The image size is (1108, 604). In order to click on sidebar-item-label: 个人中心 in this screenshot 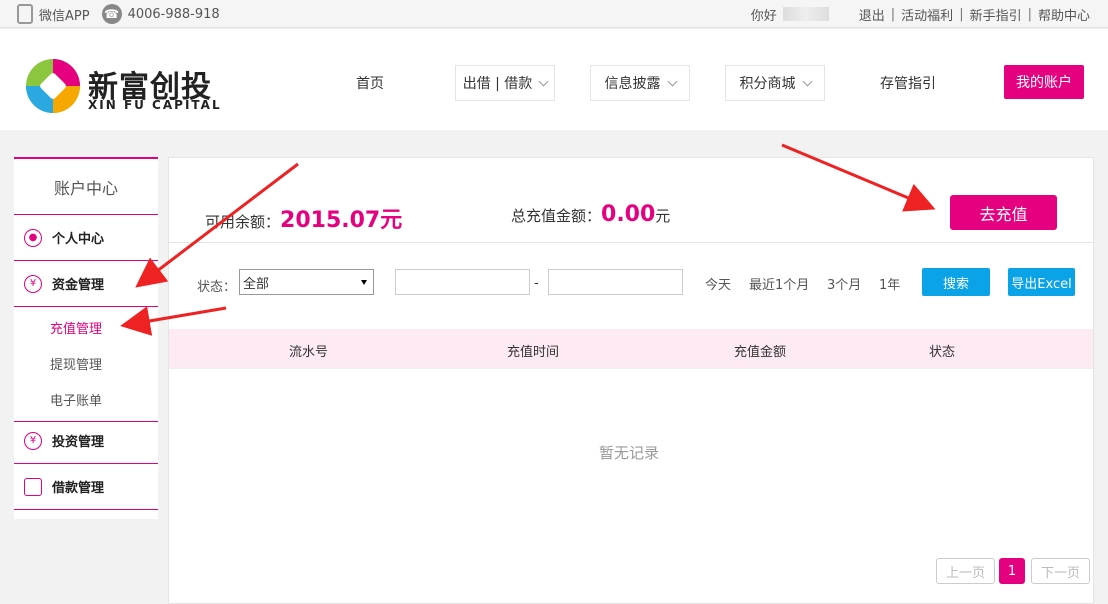, I will do `click(78, 239)`.